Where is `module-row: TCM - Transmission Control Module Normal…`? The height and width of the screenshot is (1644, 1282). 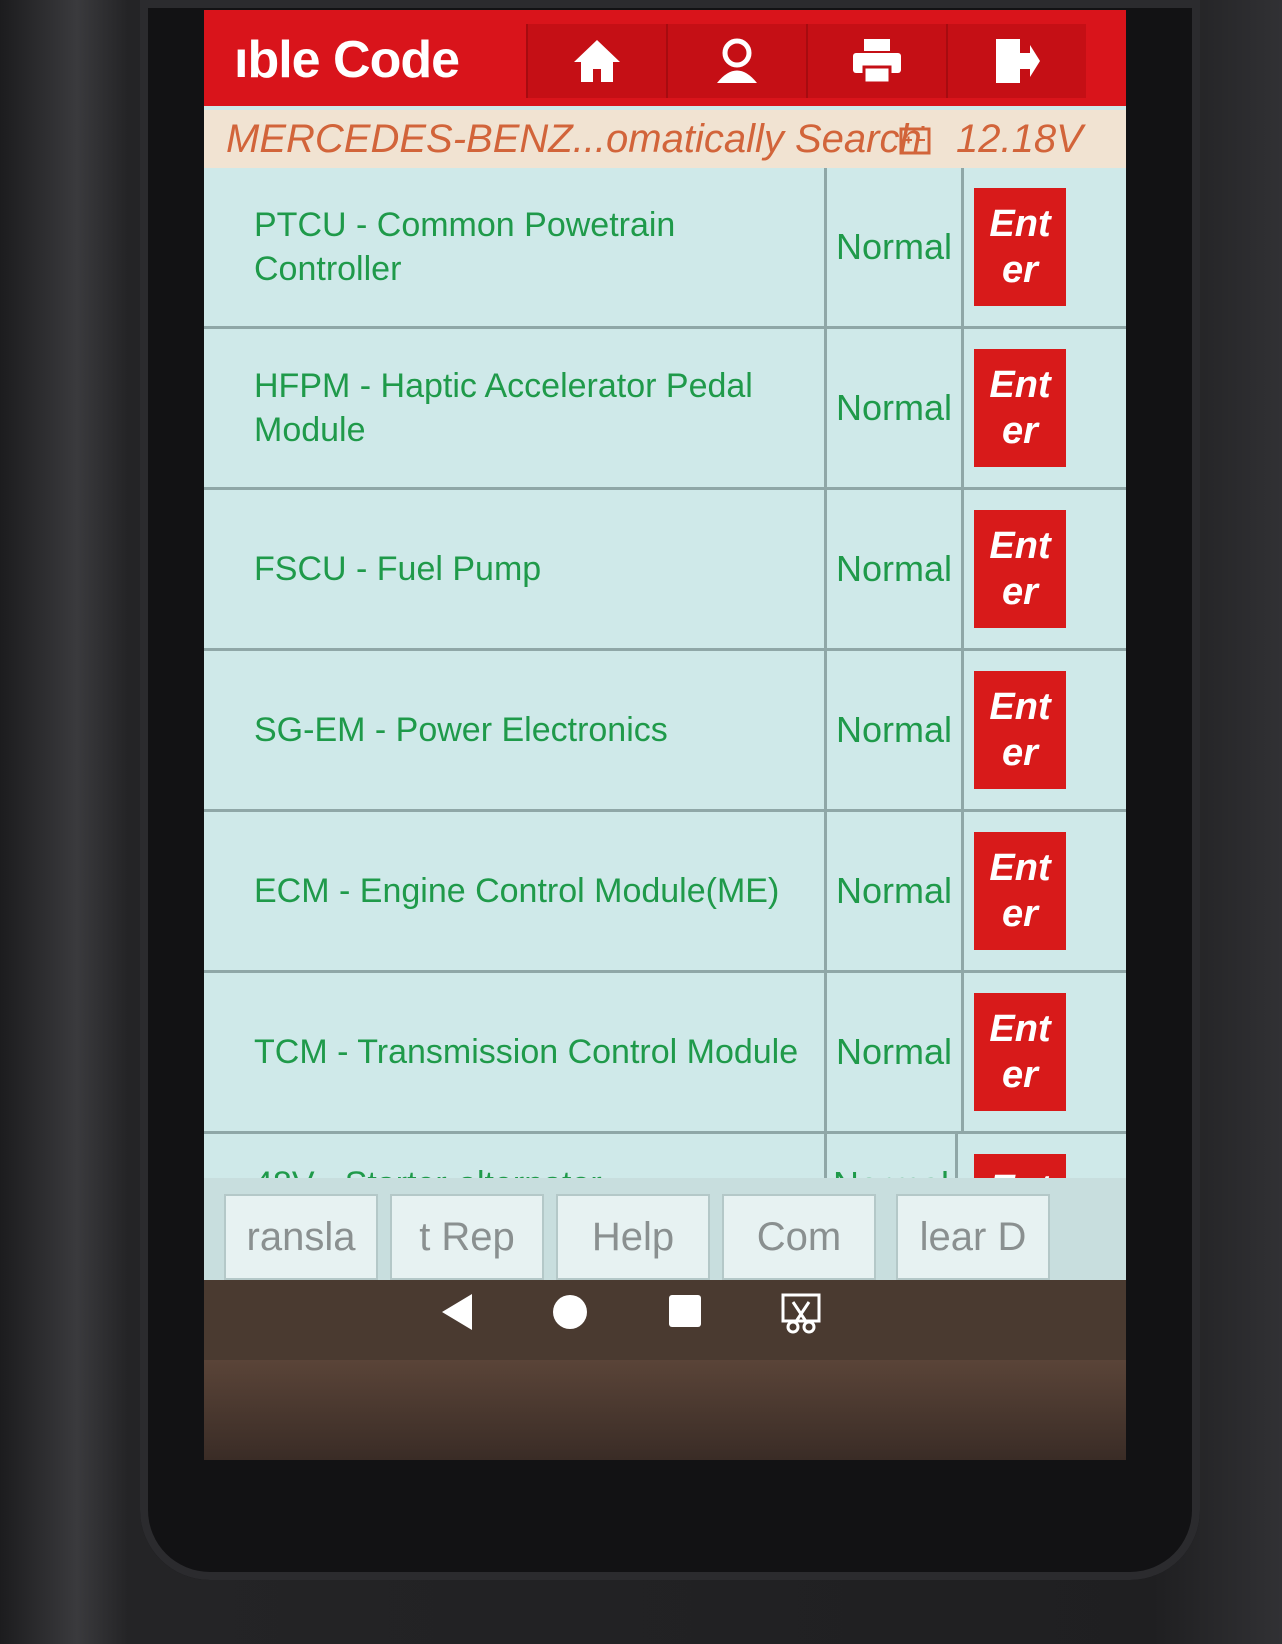 module-row: TCM - Transmission Control Module Normal… is located at coordinates (665, 1053).